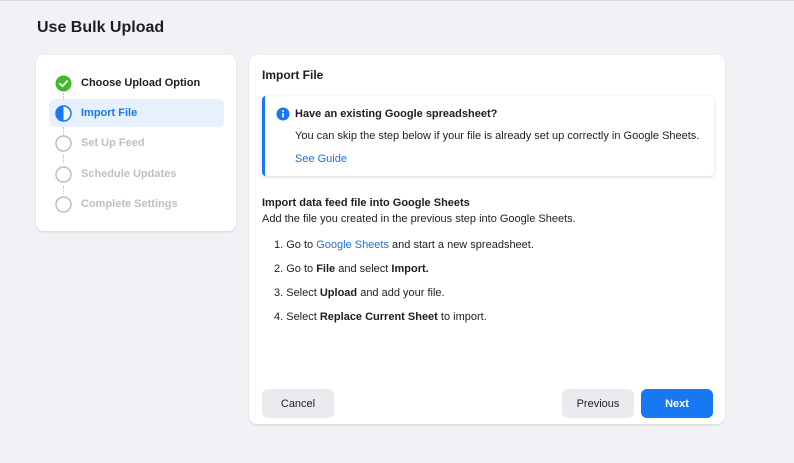  I want to click on step-label: Choose Upload Option, so click(141, 83).